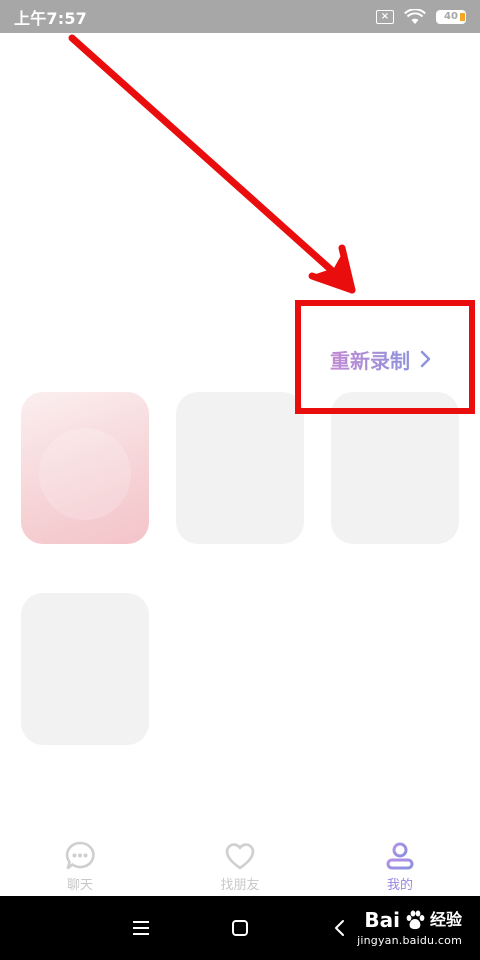 This screenshot has width=480, height=960. I want to click on menu-button, so click(141, 928).